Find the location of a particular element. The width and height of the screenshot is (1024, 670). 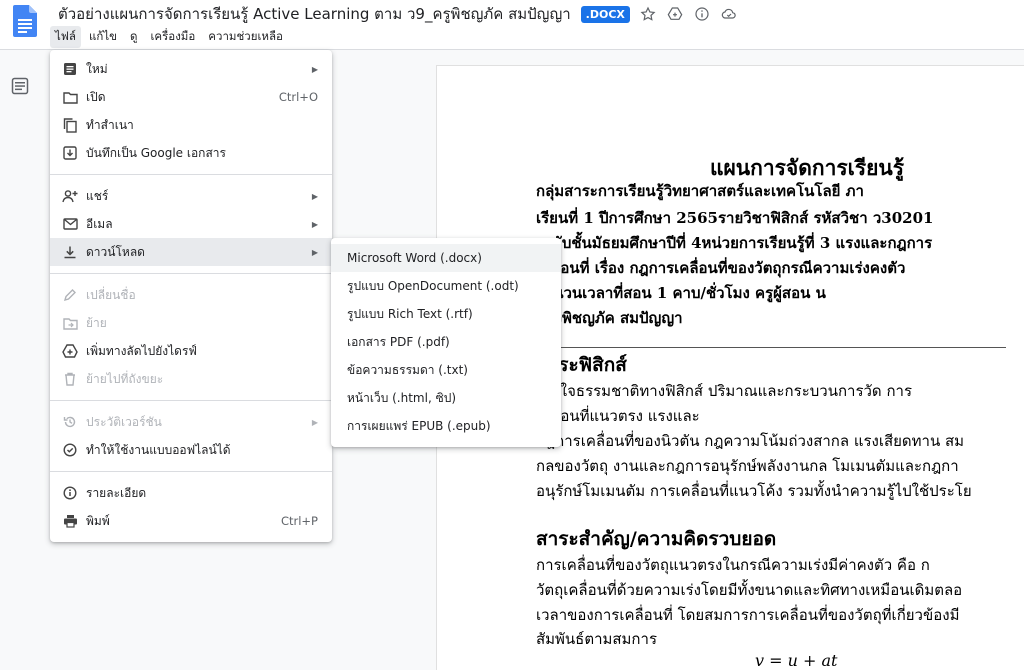

share-person-icon is located at coordinates (70, 196).